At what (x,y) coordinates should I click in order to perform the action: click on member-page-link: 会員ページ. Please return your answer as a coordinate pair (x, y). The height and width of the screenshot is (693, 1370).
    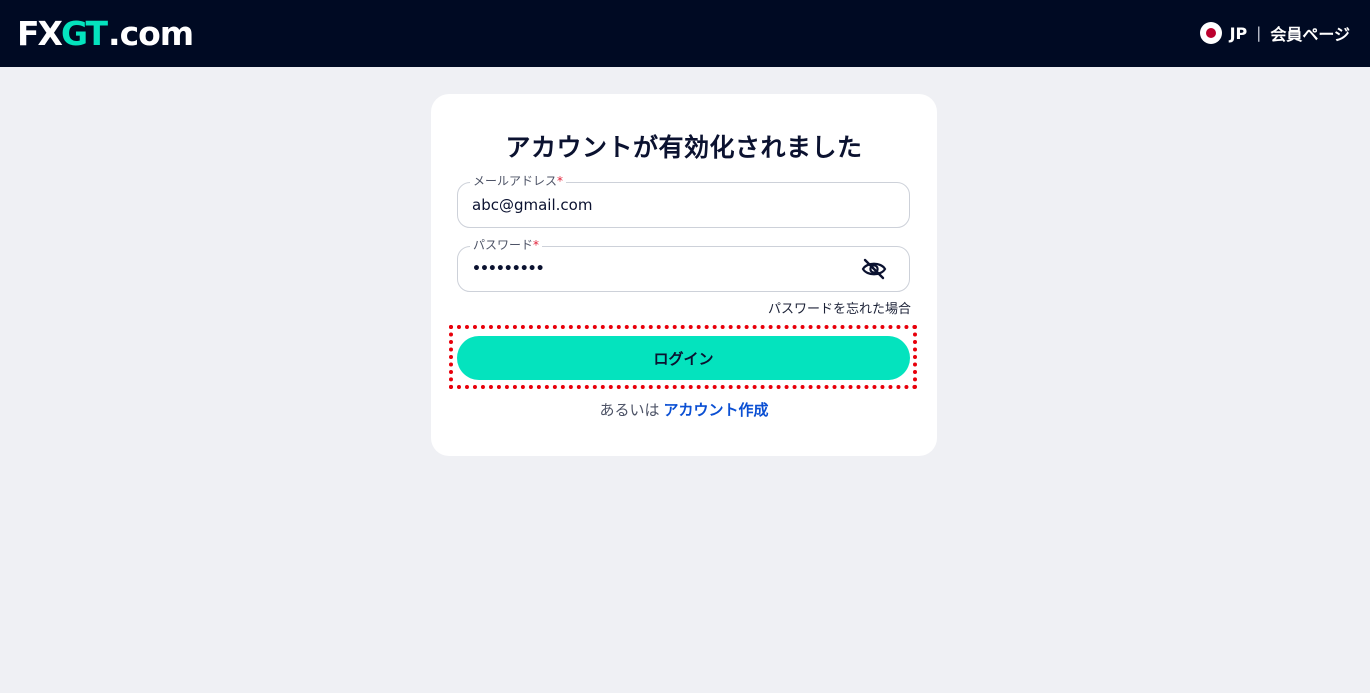
    Looking at the image, I should click on (1310, 33).